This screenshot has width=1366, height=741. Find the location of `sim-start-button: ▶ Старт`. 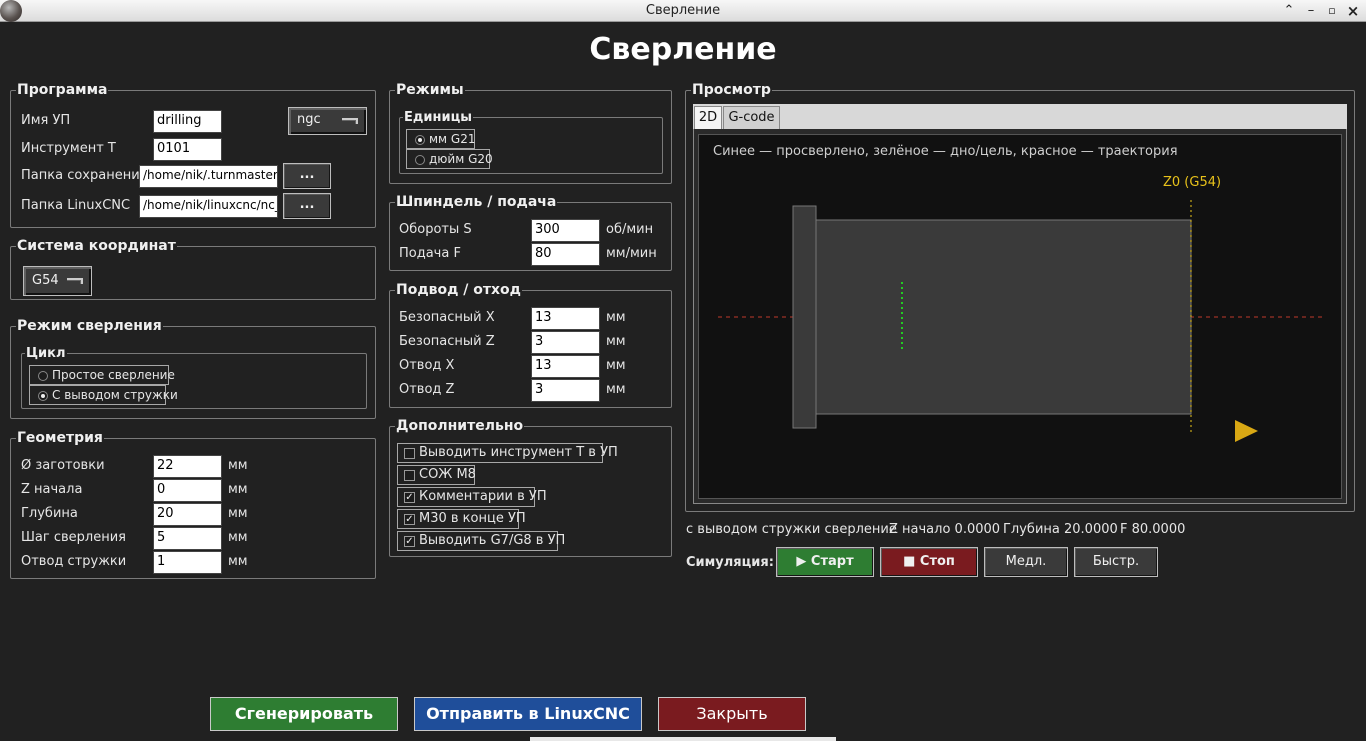

sim-start-button: ▶ Старт is located at coordinates (825, 562).